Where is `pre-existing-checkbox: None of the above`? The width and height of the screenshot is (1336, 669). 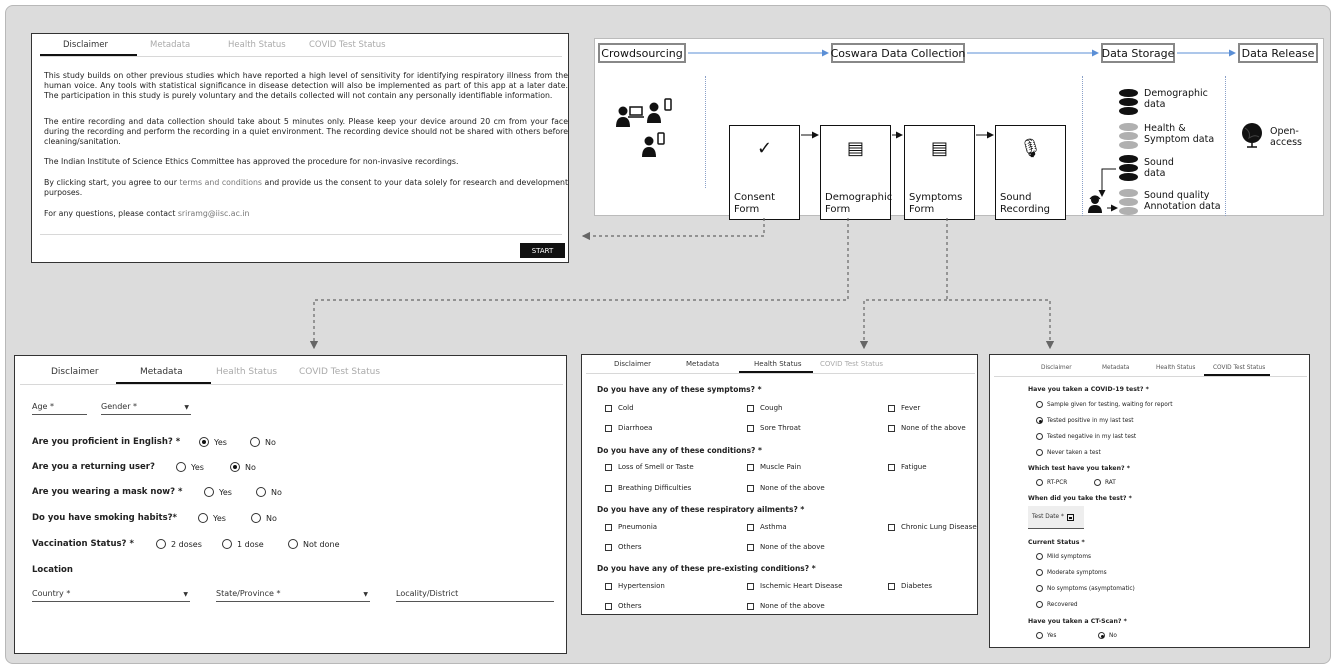 pre-existing-checkbox: None of the above is located at coordinates (786, 606).